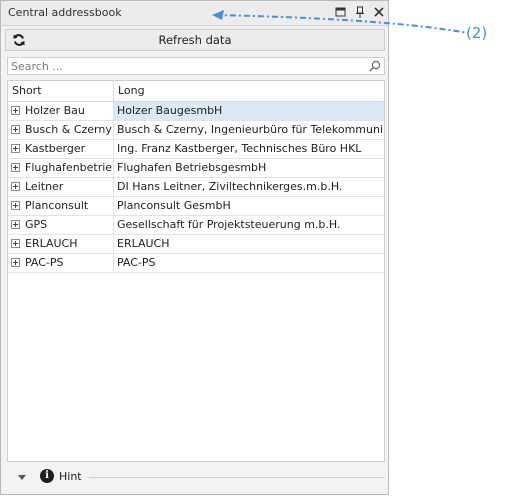 The image size is (506, 496). What do you see at coordinates (61, 168) in the screenshot?
I see `cell-short: Flughafenbetrieb` at bounding box center [61, 168].